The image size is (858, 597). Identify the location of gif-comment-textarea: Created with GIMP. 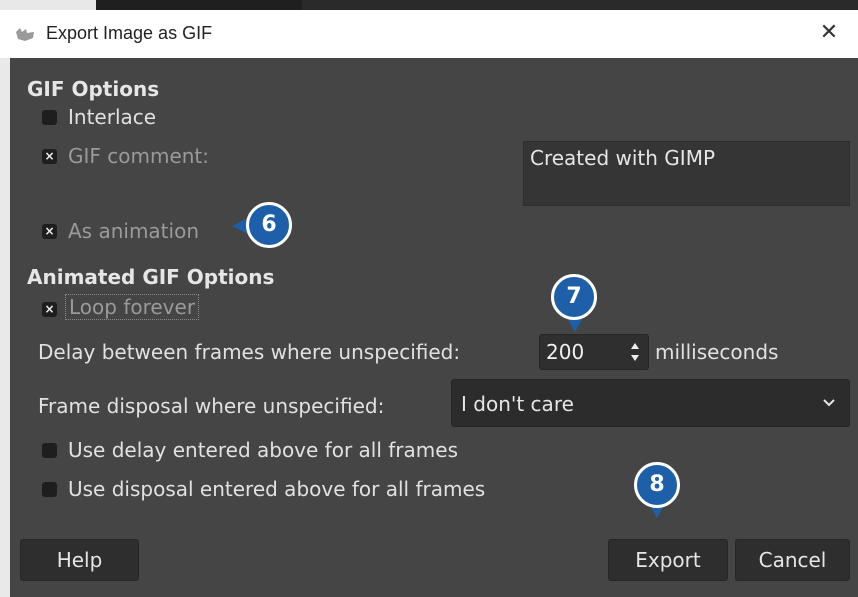
(686, 173).